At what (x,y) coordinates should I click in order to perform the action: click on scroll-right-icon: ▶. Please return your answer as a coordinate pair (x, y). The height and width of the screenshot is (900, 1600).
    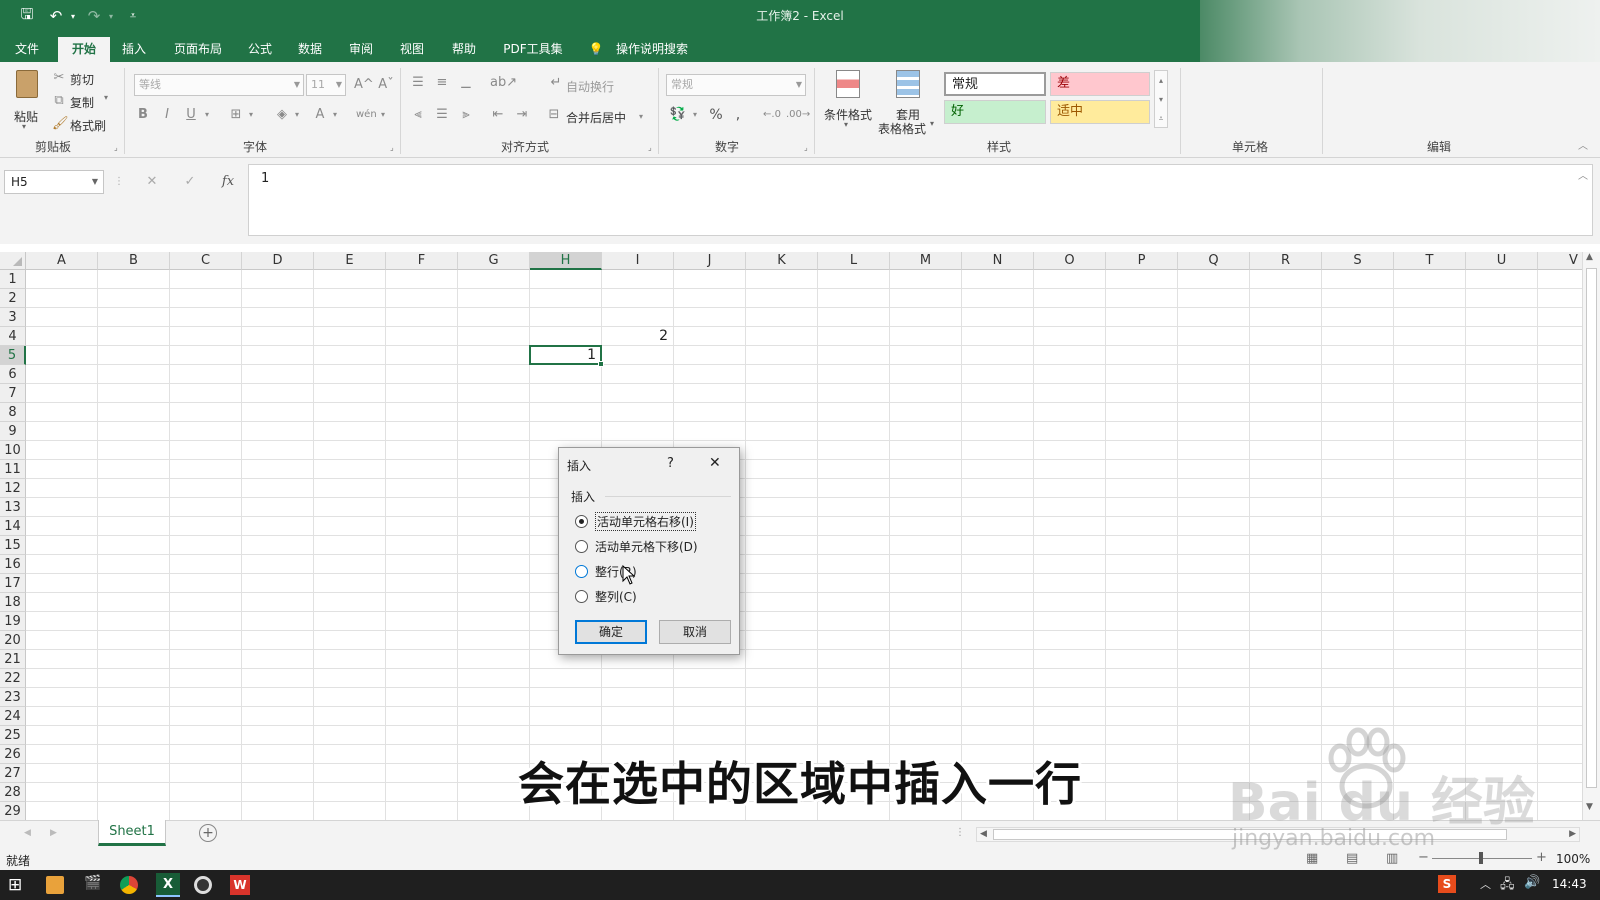
    Looking at the image, I should click on (1572, 834).